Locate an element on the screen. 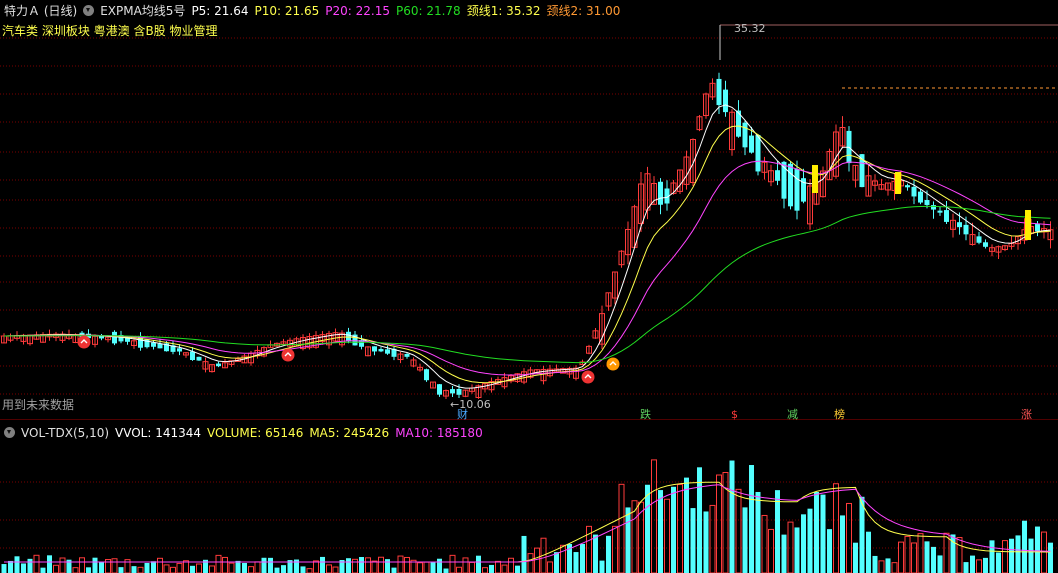 The height and width of the screenshot is (573, 1058). event-tag-drop: 跌 is located at coordinates (645, 414).